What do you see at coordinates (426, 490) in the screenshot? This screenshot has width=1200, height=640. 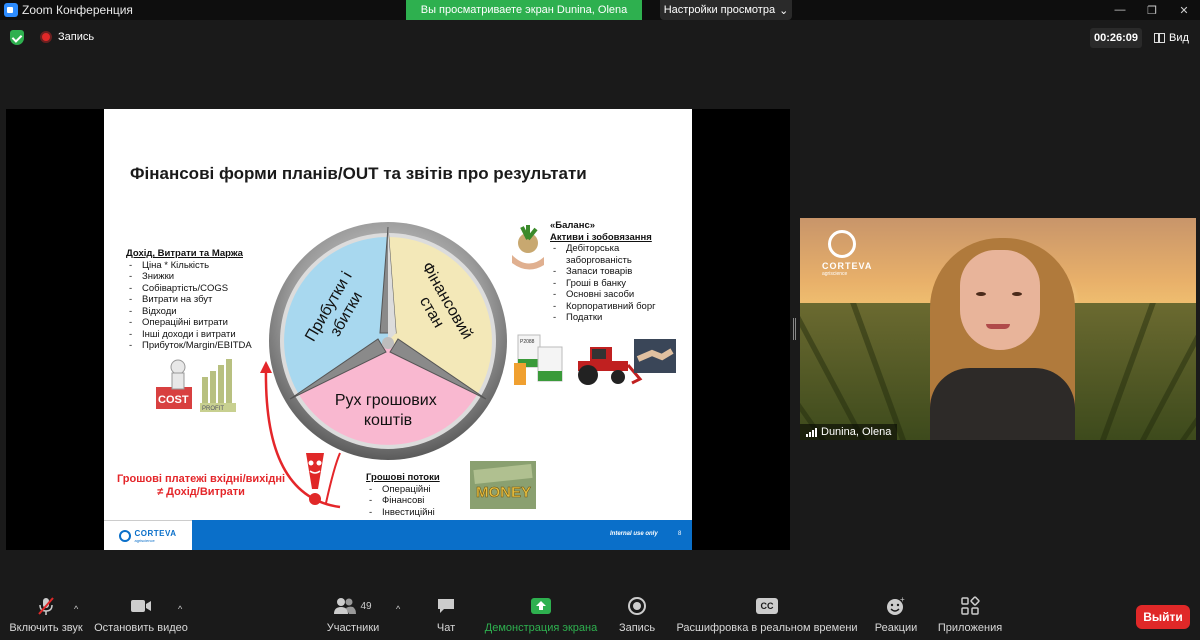 I see `list-item: Операційні` at bounding box center [426, 490].